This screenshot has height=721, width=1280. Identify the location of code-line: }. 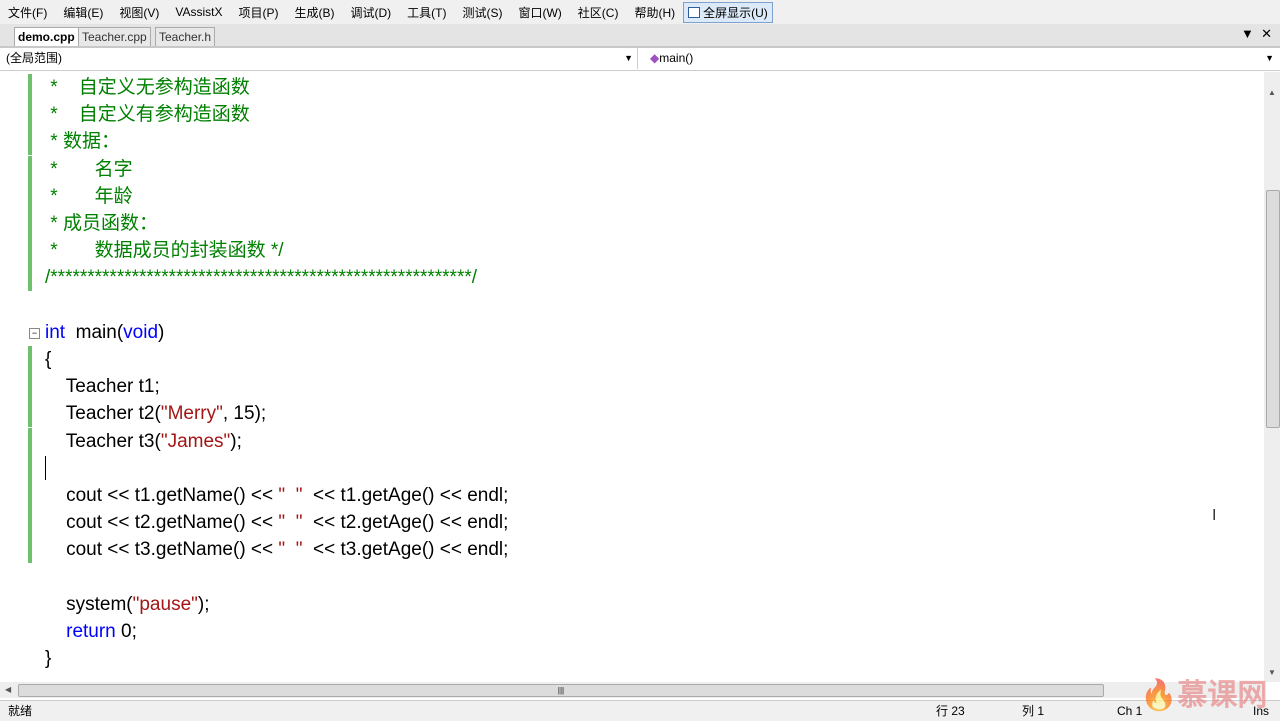
(48, 658).